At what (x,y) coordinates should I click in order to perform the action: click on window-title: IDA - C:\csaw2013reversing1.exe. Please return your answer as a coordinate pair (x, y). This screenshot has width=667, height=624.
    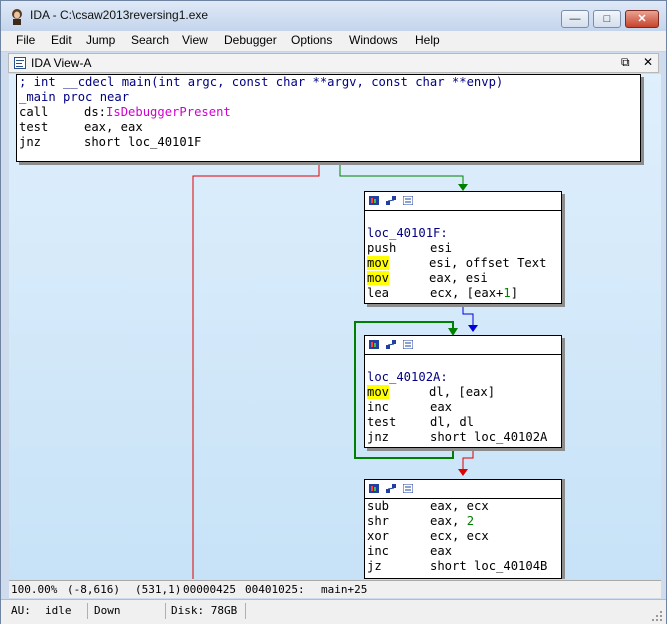
    Looking at the image, I should click on (119, 15).